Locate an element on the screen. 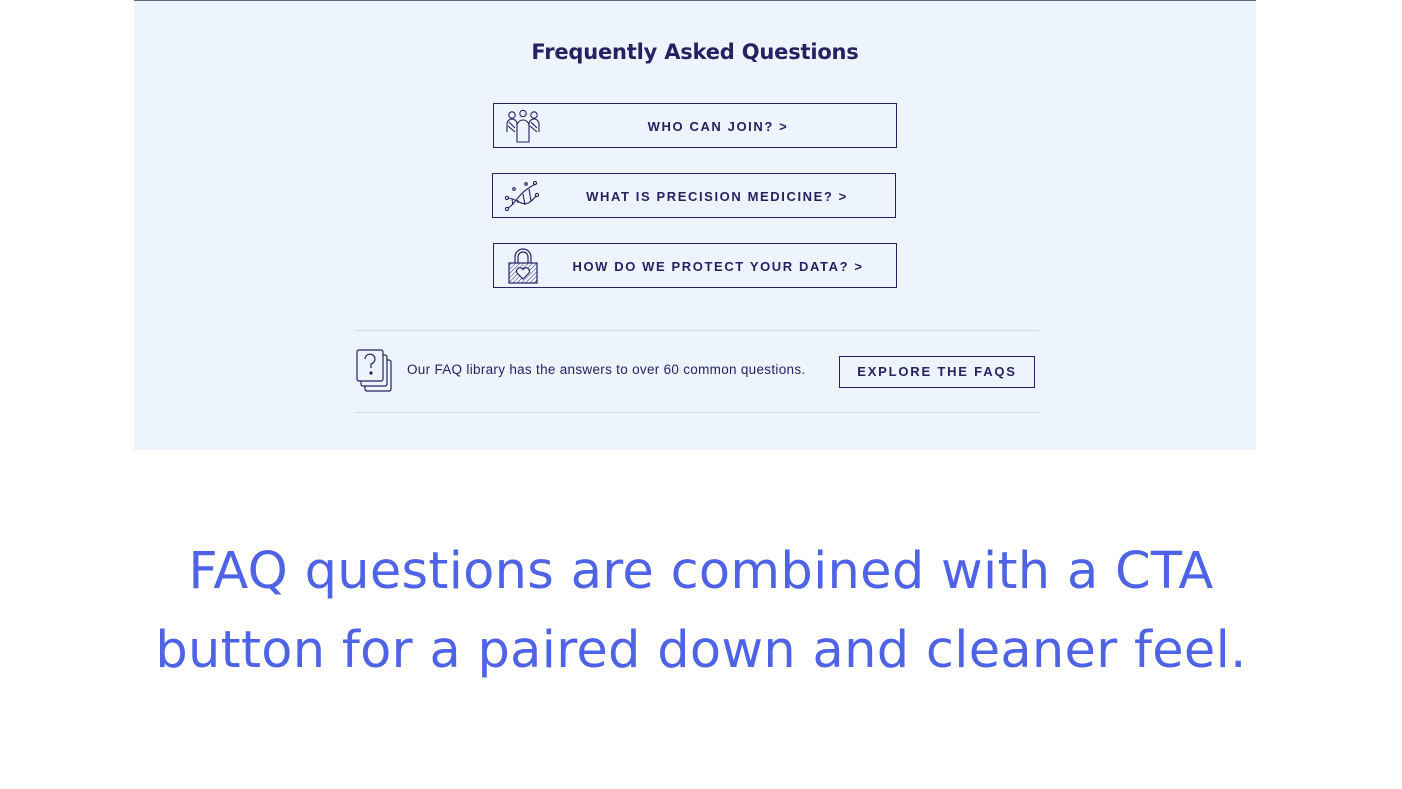 The width and height of the screenshot is (1402, 789). explore-faqs-button: EXPLORE THE FAQS is located at coordinates (937, 372).